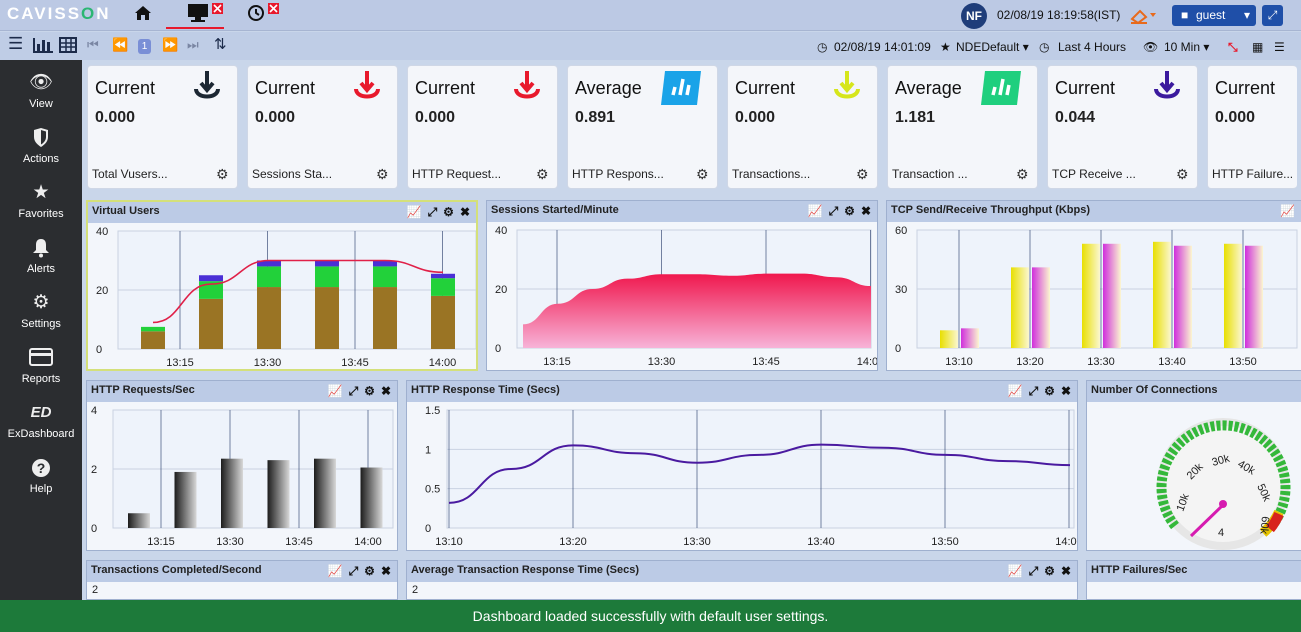 Image resolution: width=1301 pixels, height=632 pixels. Describe the element at coordinates (1193, 580) in the screenshot. I see `panel-http-failures: HTTP Failures/Sec` at that location.